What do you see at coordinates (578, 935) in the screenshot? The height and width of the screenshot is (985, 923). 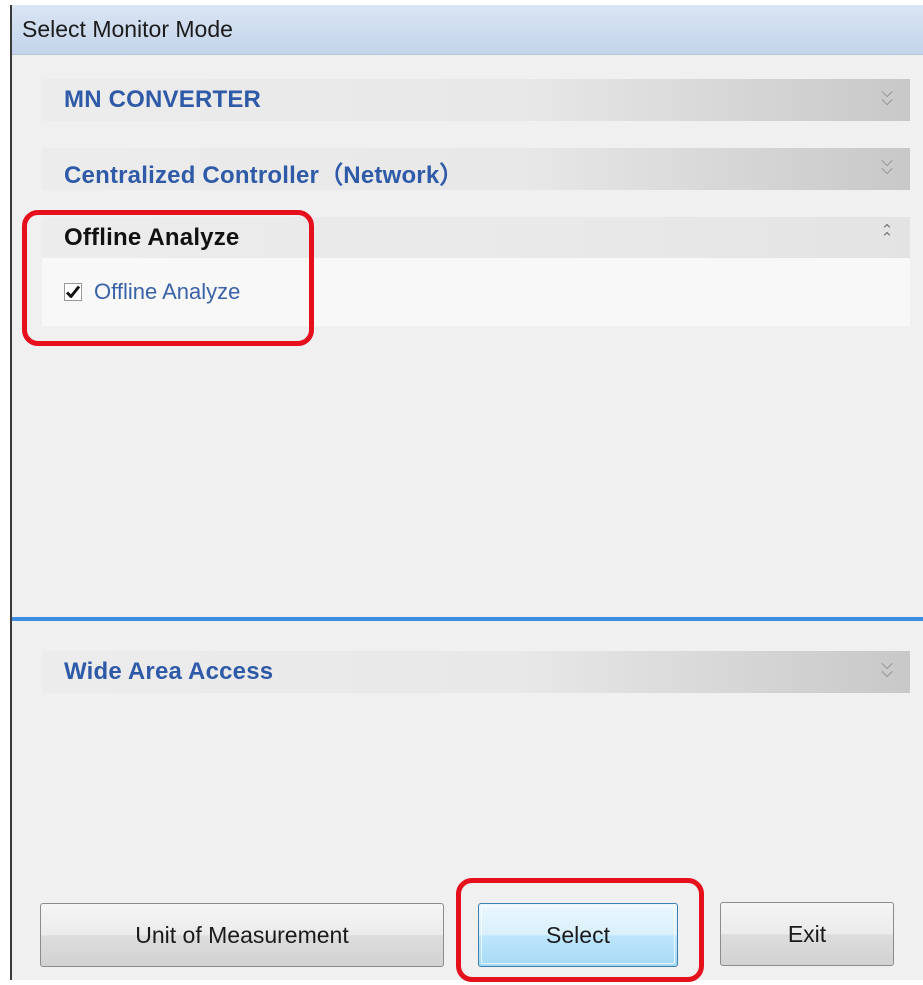 I see `select-button: Select` at bounding box center [578, 935].